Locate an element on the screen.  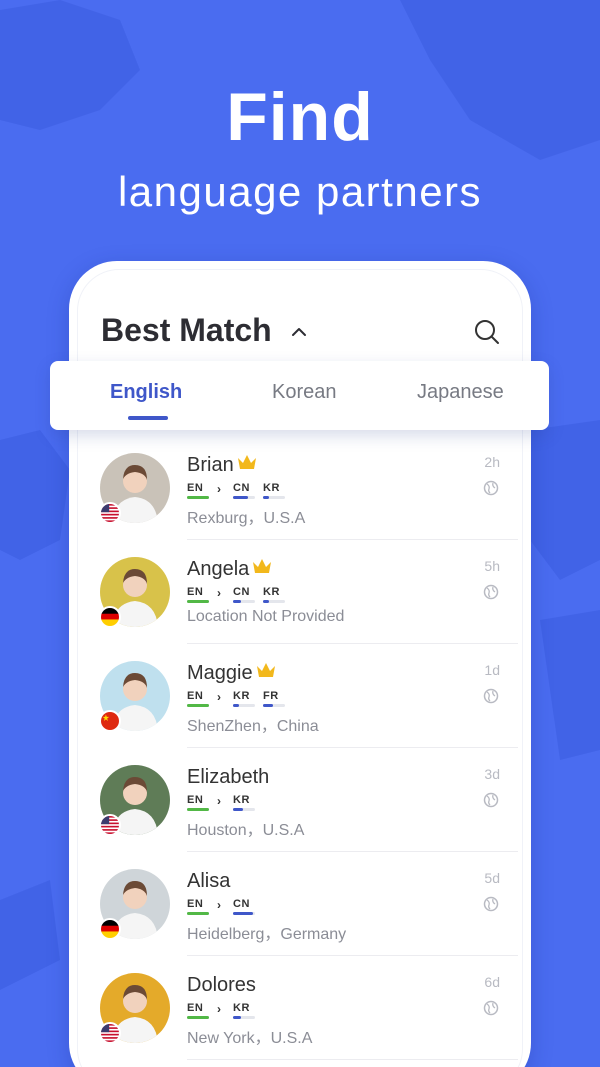
user-location: Rexburg，U.S.A is located at coordinates (246, 518).